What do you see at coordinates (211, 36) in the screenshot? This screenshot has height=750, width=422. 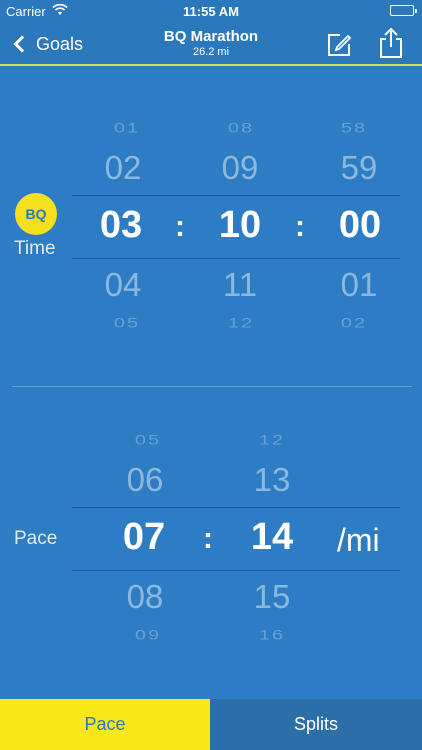 I see `page-title: BQ Marathon` at bounding box center [211, 36].